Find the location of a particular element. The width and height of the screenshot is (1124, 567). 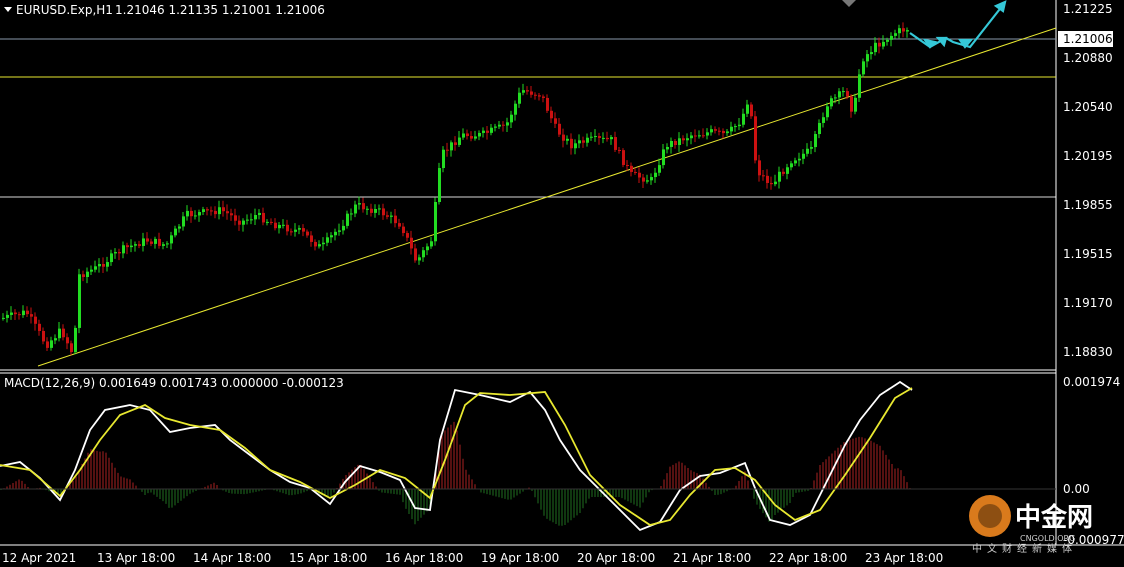

watermark-brand: 中金网 is located at coordinates (1054, 517).